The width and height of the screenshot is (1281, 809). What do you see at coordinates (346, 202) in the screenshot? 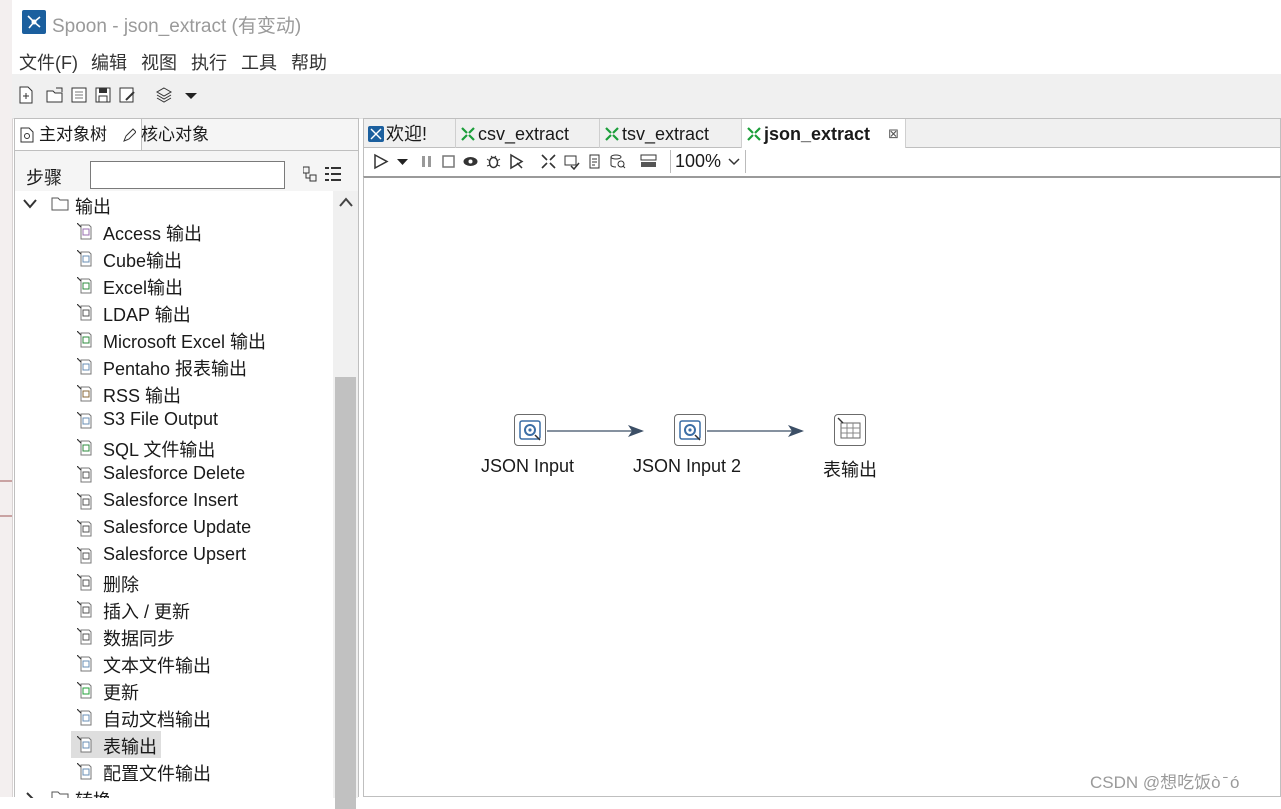
I see `scroll-up-icon` at bounding box center [346, 202].